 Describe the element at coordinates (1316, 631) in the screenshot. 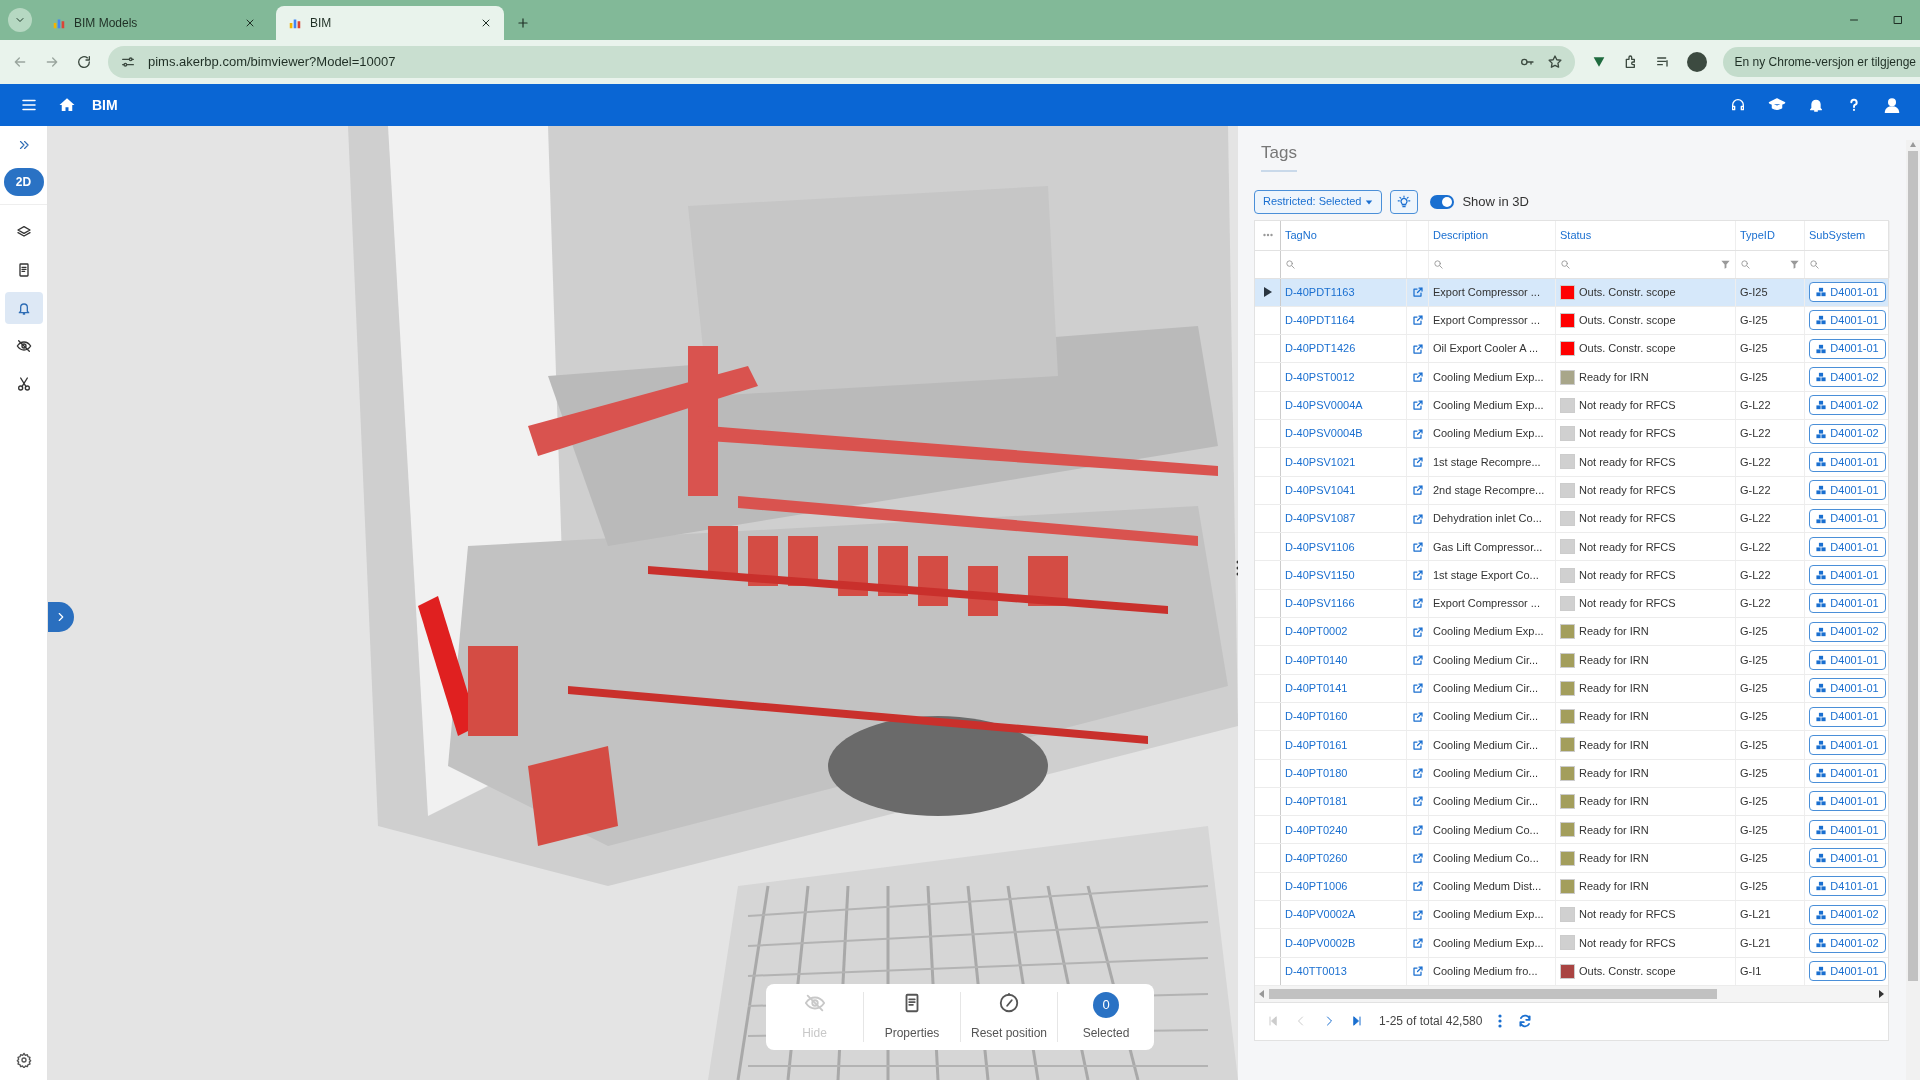

I see `tag-link: D-40PT0002` at that location.